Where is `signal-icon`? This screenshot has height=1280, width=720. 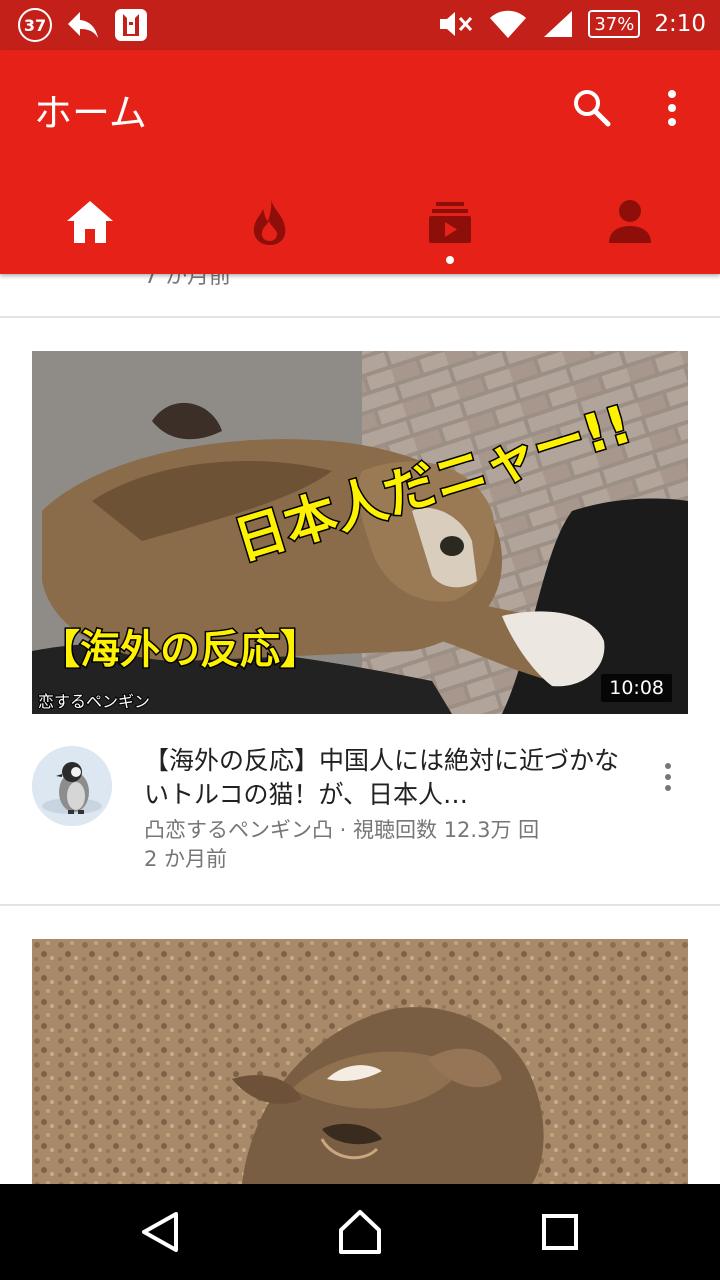 signal-icon is located at coordinates (558, 24).